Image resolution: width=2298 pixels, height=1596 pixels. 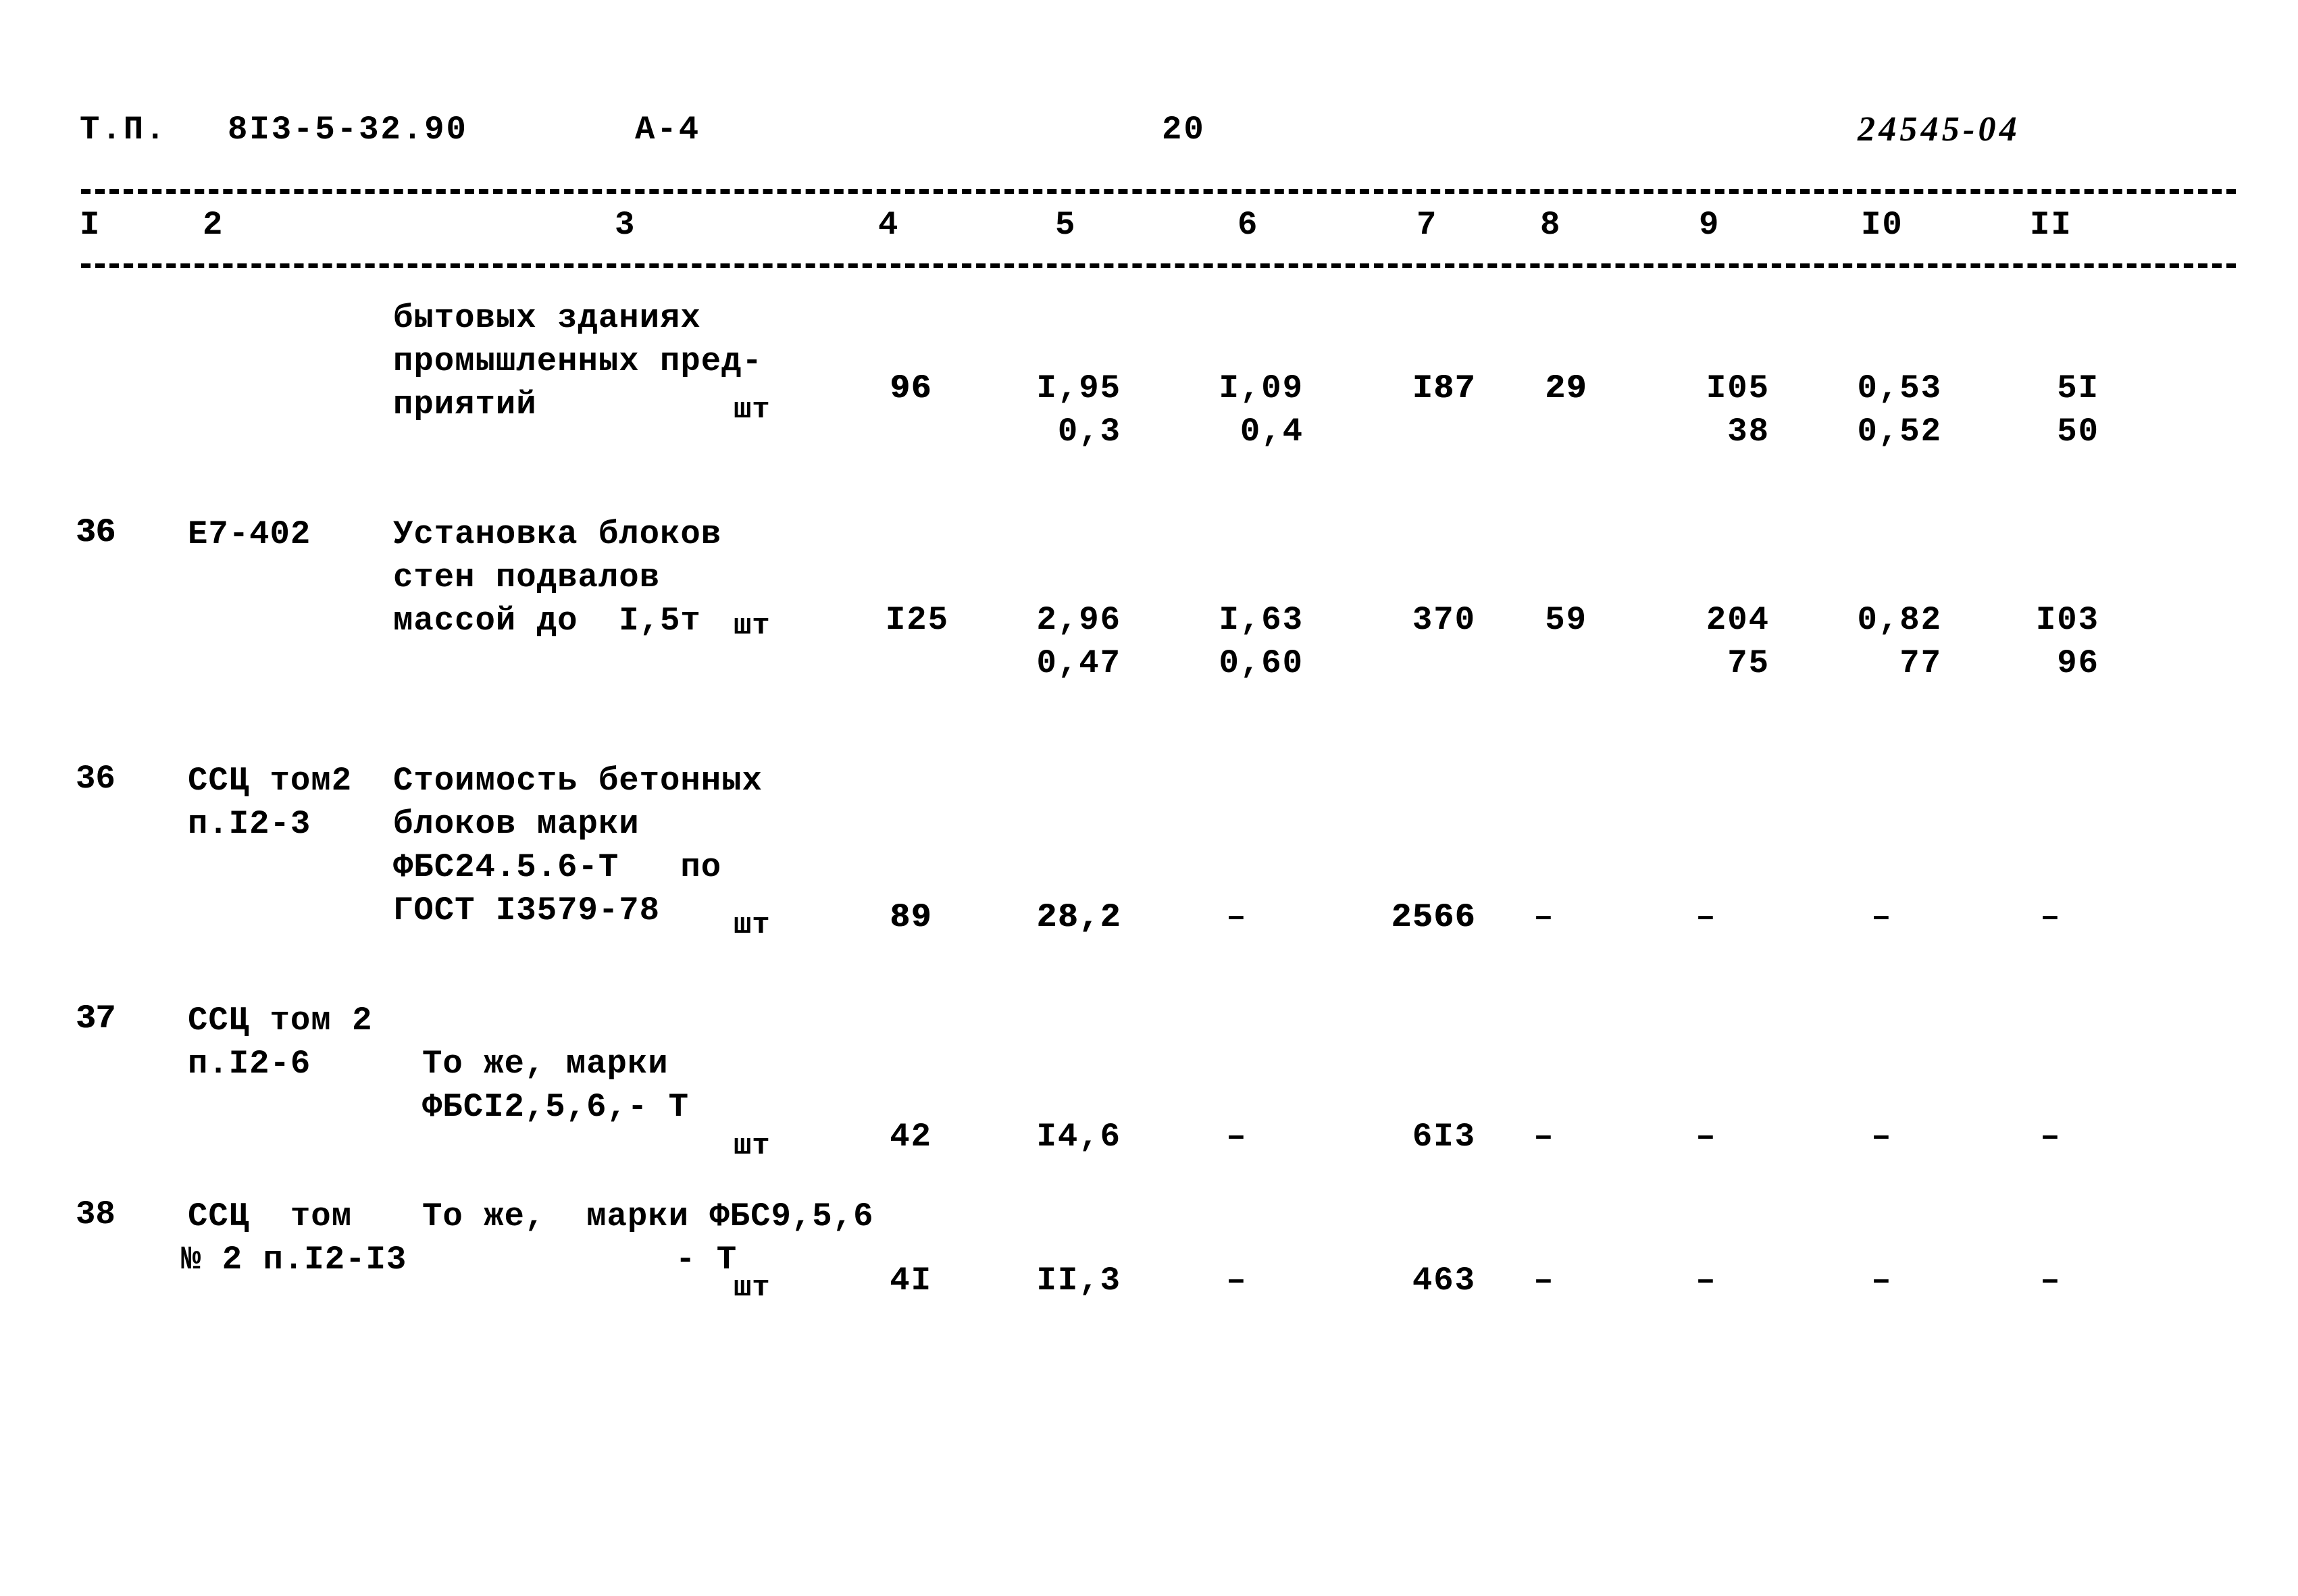 What do you see at coordinates (2050, 917) in the screenshot?
I see `row-2-col11-value: –` at bounding box center [2050, 917].